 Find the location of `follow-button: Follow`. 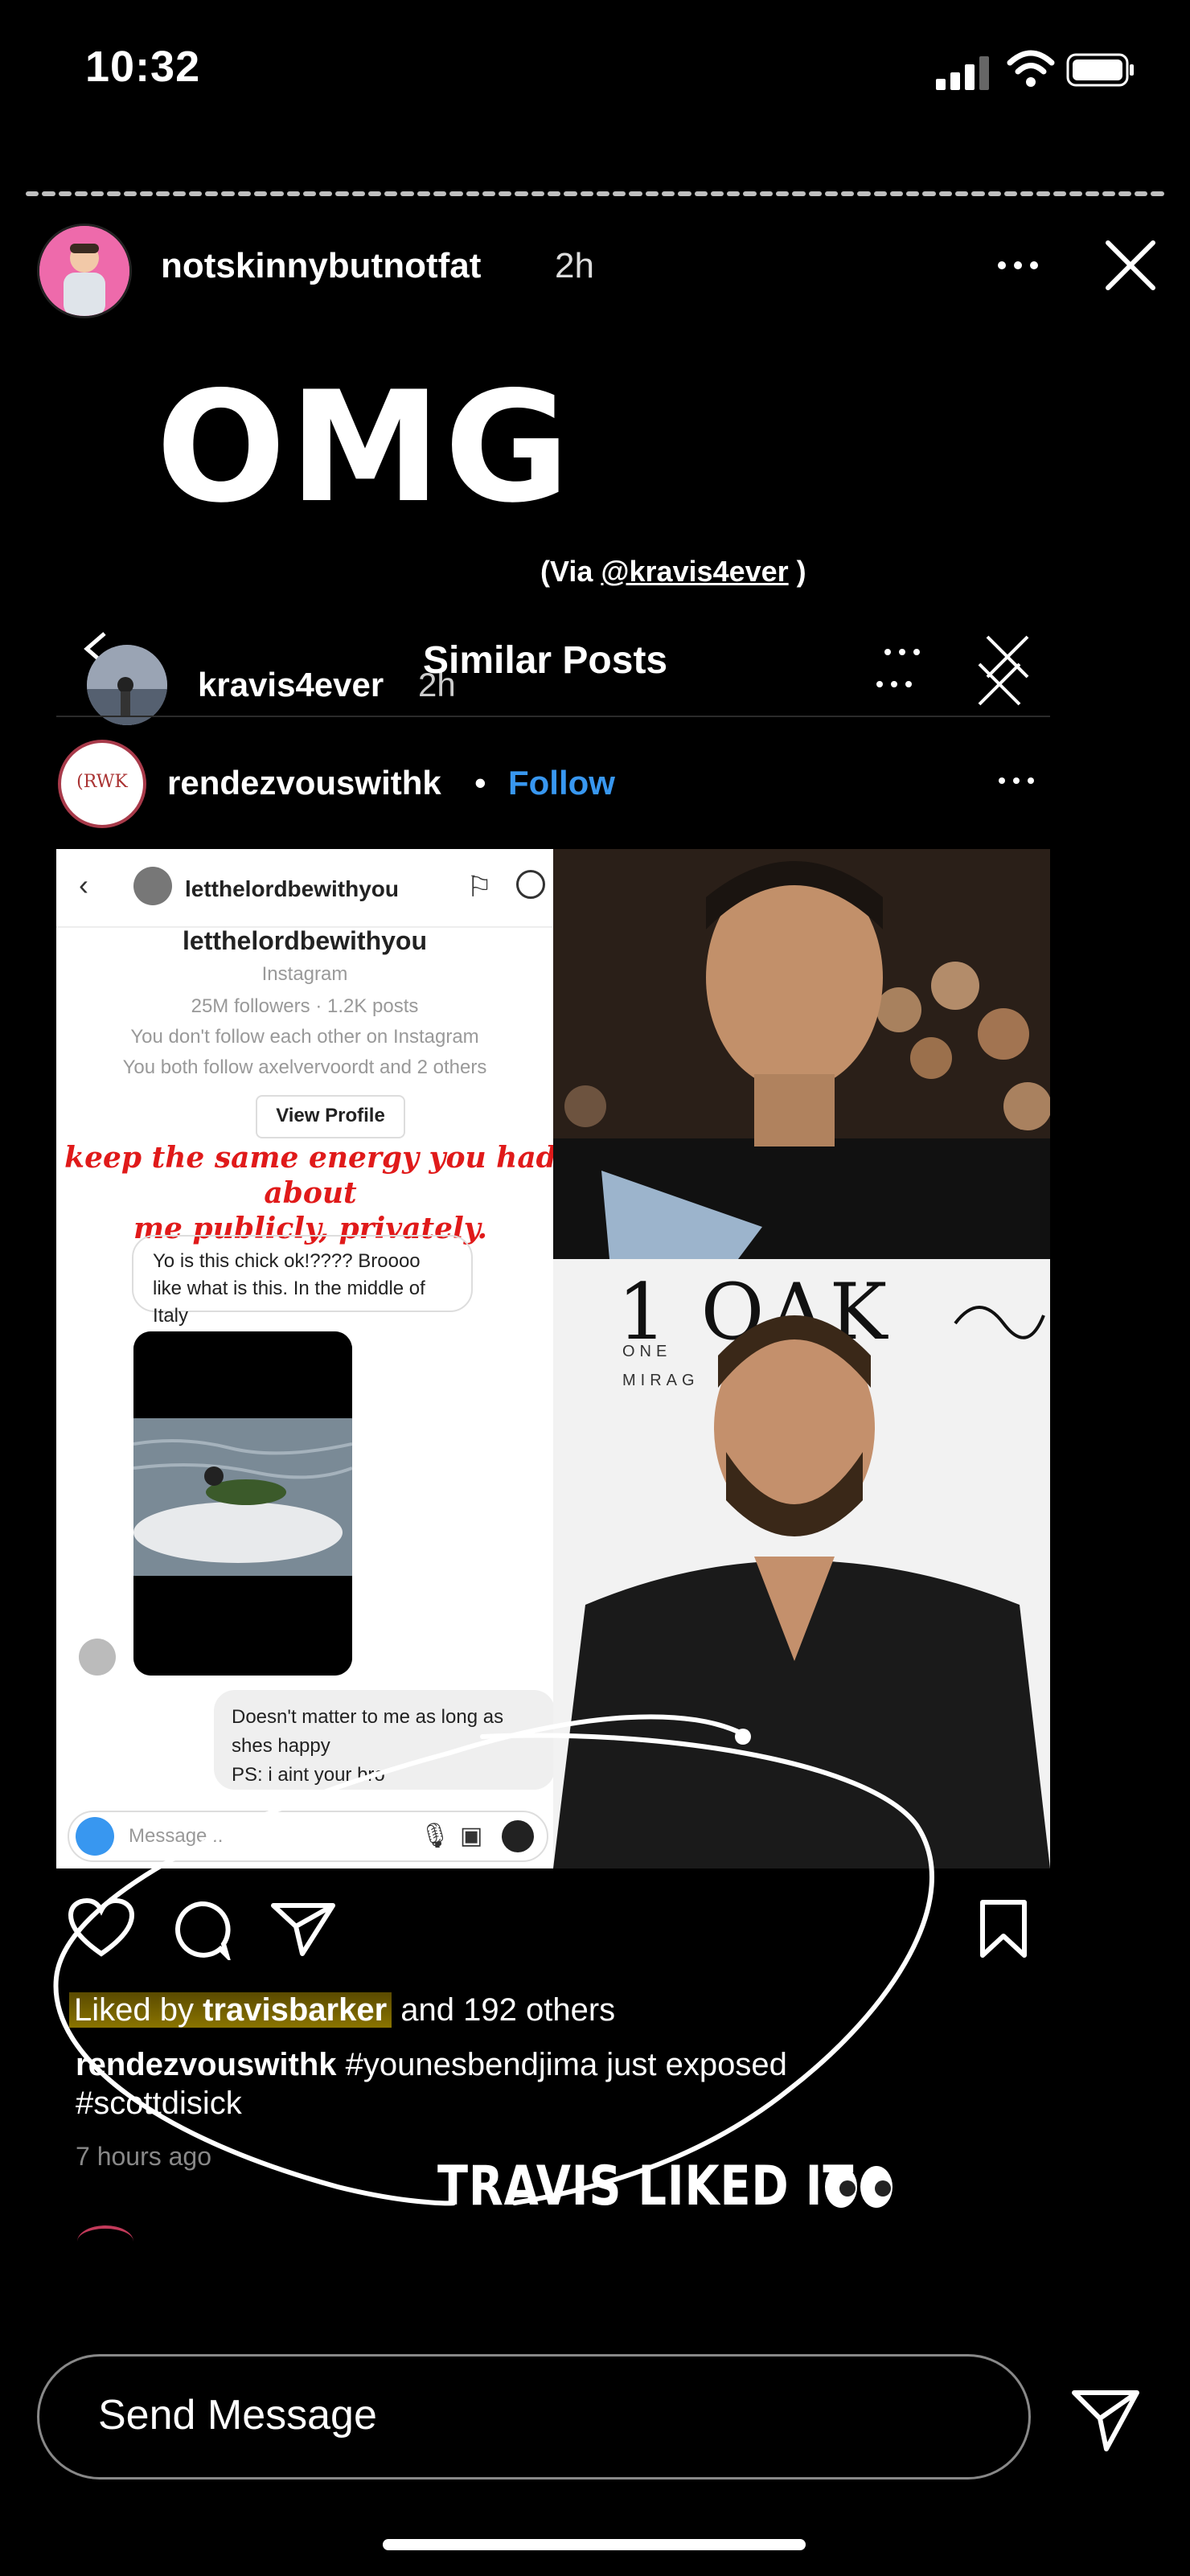

follow-button: Follow is located at coordinates (561, 783).